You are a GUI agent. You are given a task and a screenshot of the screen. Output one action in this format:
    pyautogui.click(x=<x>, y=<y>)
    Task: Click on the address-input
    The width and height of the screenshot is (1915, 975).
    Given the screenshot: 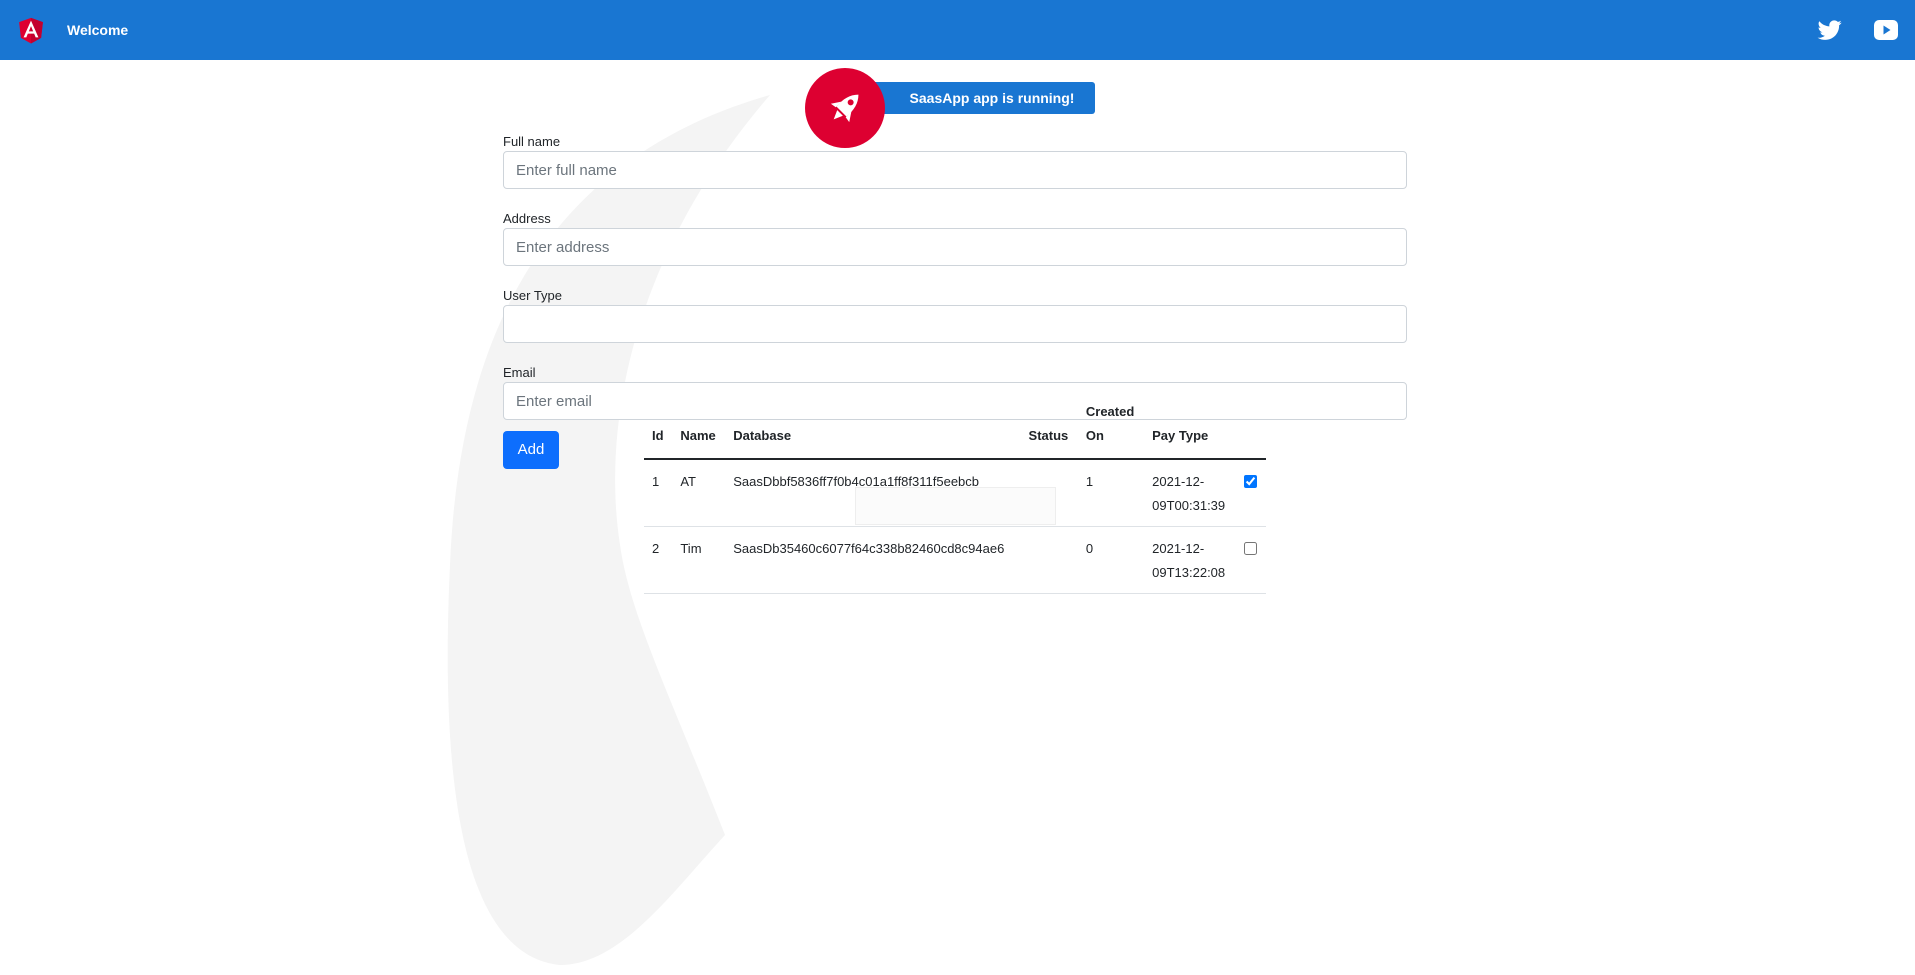 What is the action you would take?
    pyautogui.click(x=955, y=247)
    